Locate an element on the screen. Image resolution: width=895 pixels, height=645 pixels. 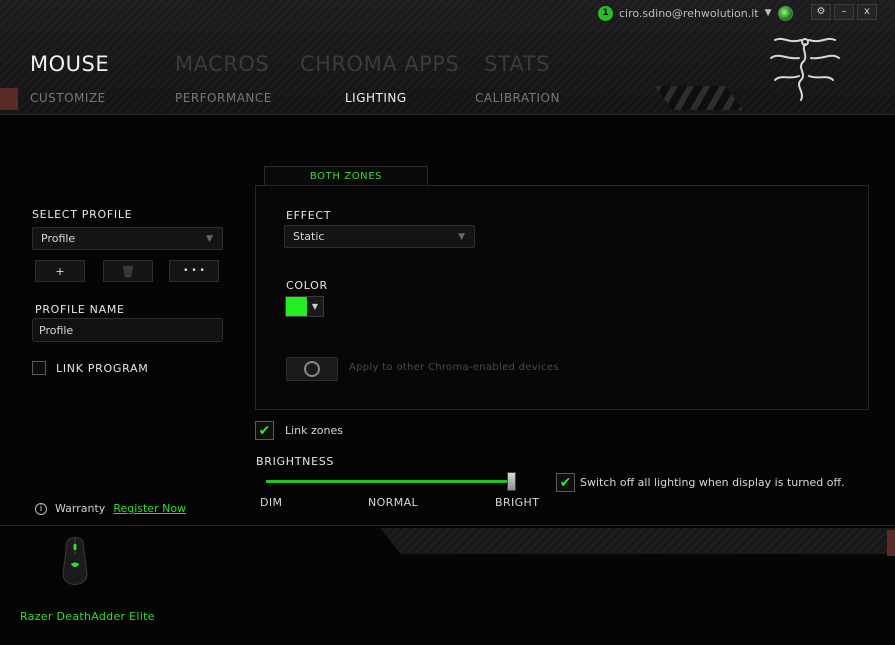
profile-panel: SELECT PROFILE Profile ▼ is located at coordinates (132, 229).